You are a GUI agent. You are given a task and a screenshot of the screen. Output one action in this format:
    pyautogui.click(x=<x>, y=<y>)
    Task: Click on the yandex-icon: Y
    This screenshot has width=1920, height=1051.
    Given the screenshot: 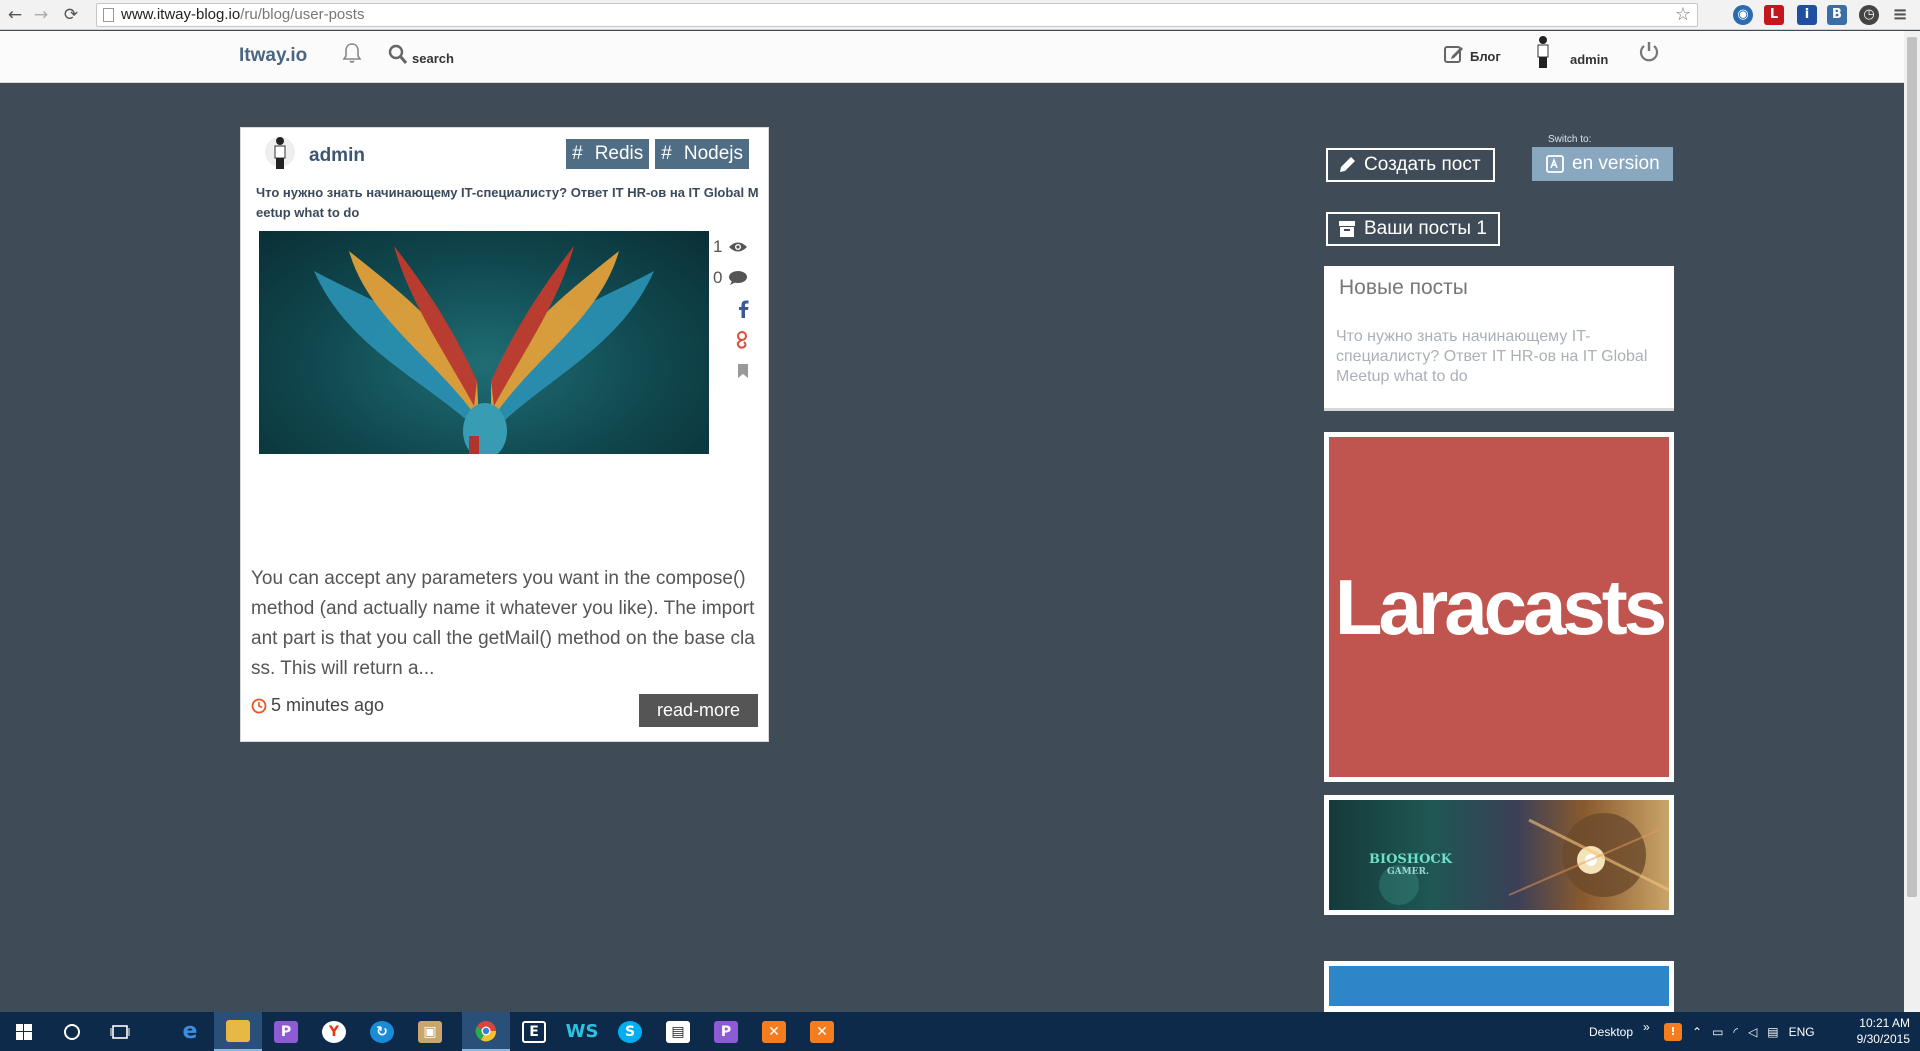 What is the action you would take?
    pyautogui.click(x=334, y=1031)
    